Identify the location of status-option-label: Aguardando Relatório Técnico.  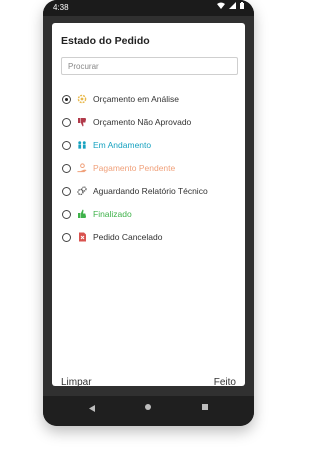
(150, 191).